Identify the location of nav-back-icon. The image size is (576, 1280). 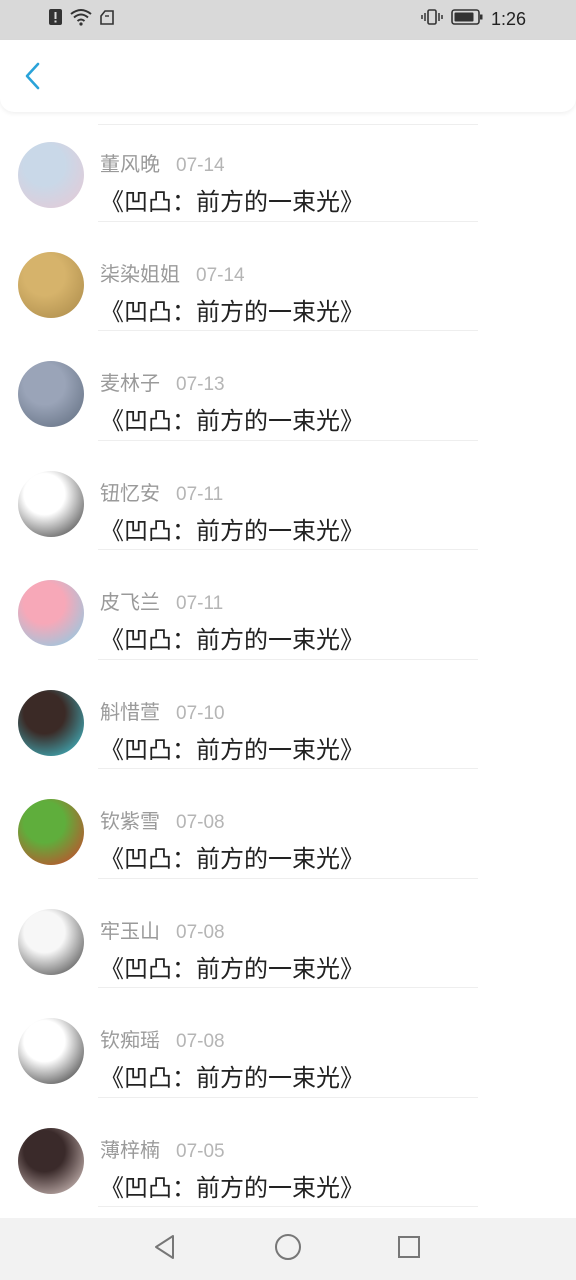
(165, 1249).